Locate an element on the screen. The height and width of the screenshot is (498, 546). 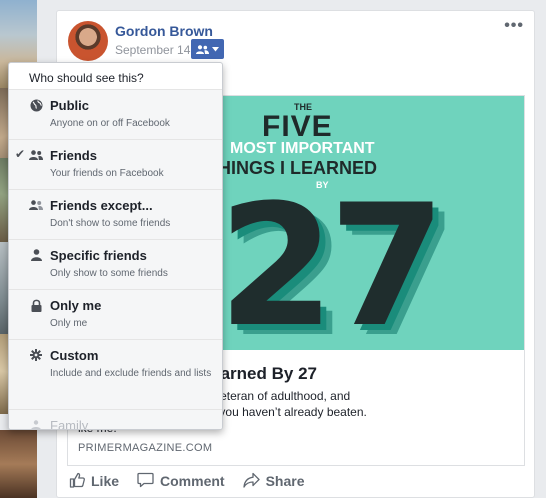
option-description: Don't show to some friends is located at coordinates (110, 223).